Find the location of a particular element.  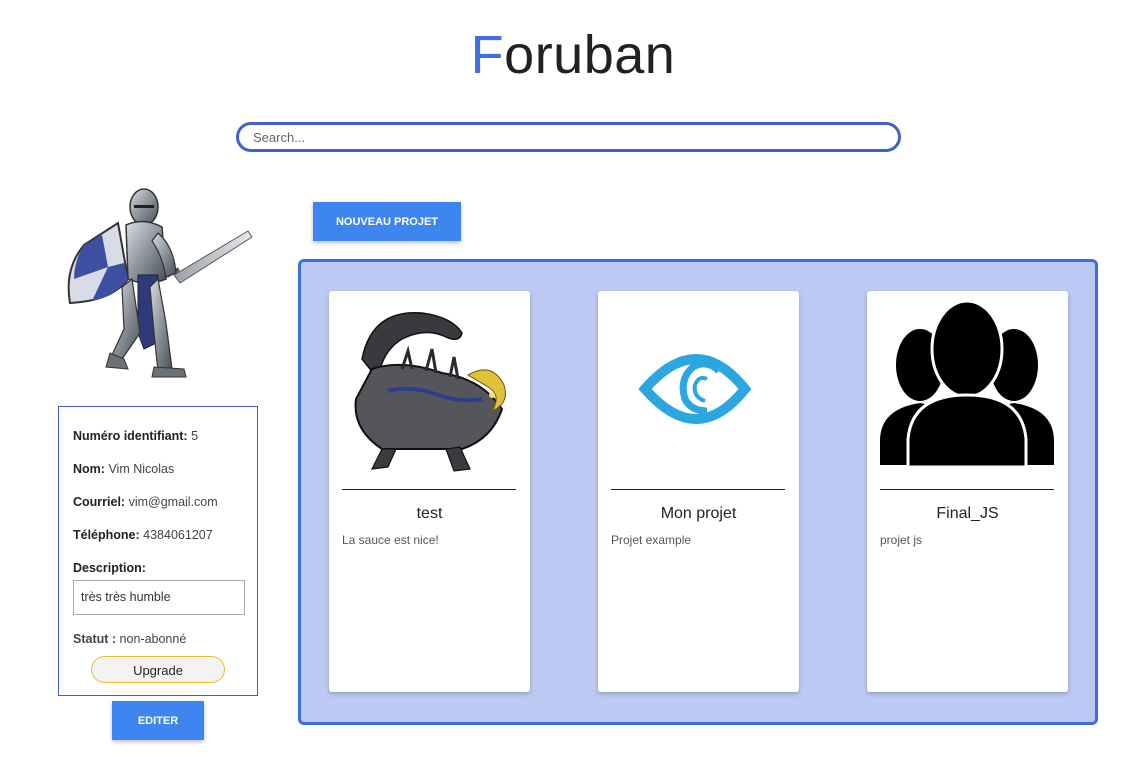

profile-description-label: Description: is located at coordinates (109, 568).